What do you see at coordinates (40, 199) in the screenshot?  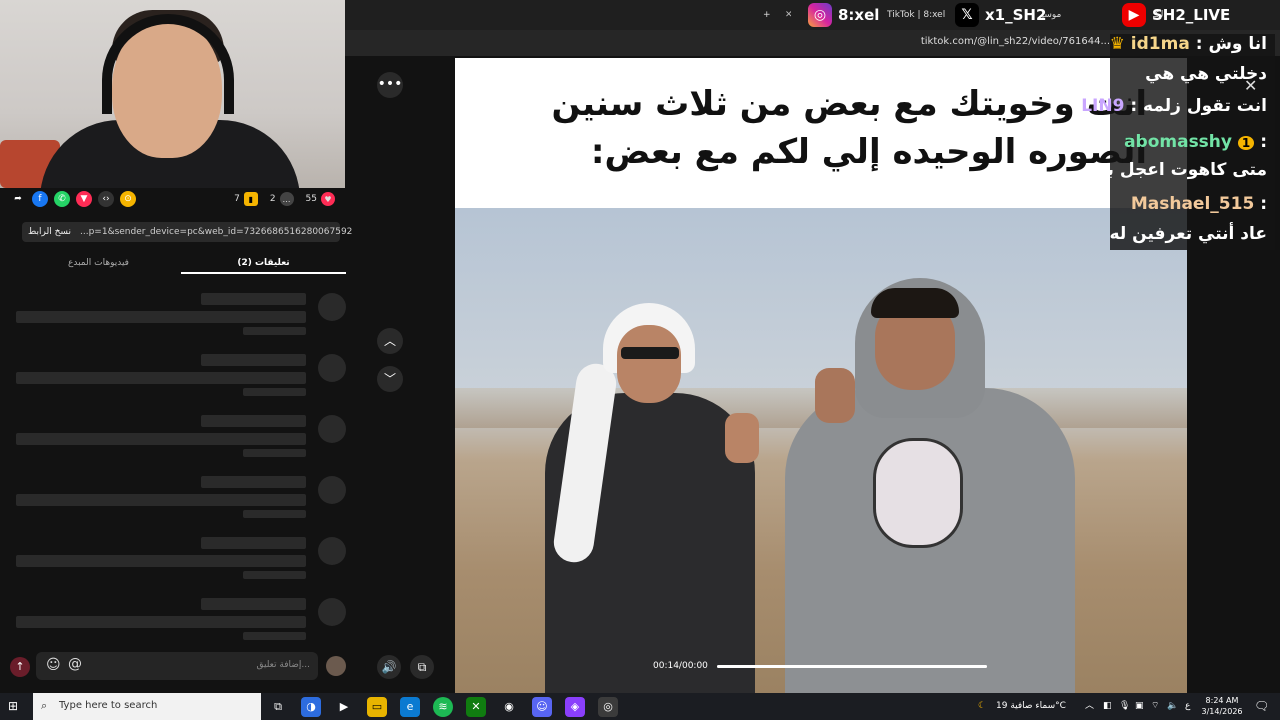 I see `facebook-icon: f` at bounding box center [40, 199].